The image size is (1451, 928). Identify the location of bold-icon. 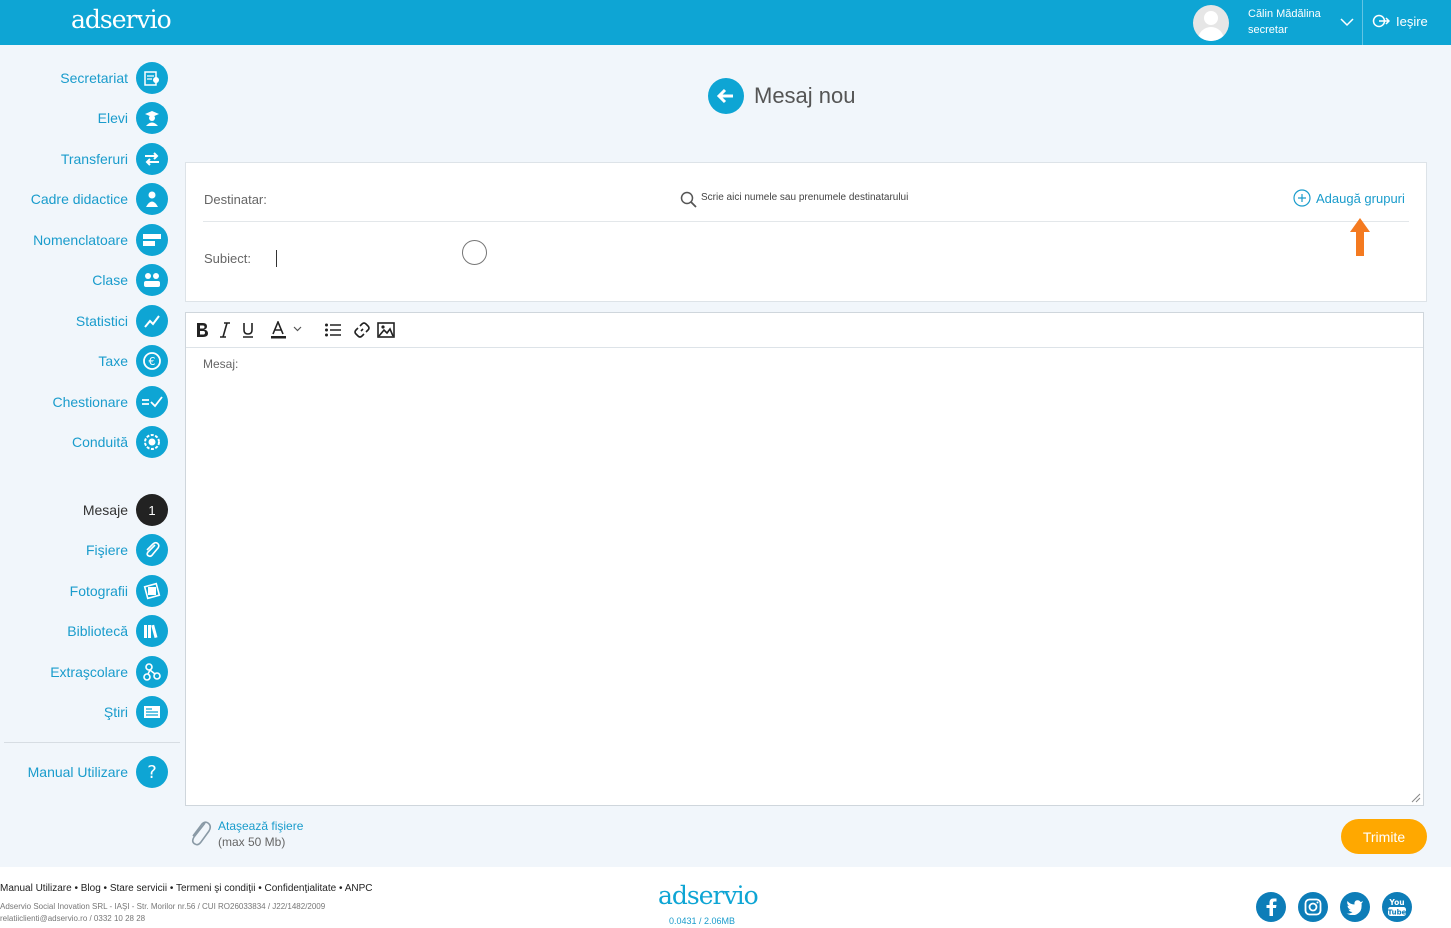
(202, 330).